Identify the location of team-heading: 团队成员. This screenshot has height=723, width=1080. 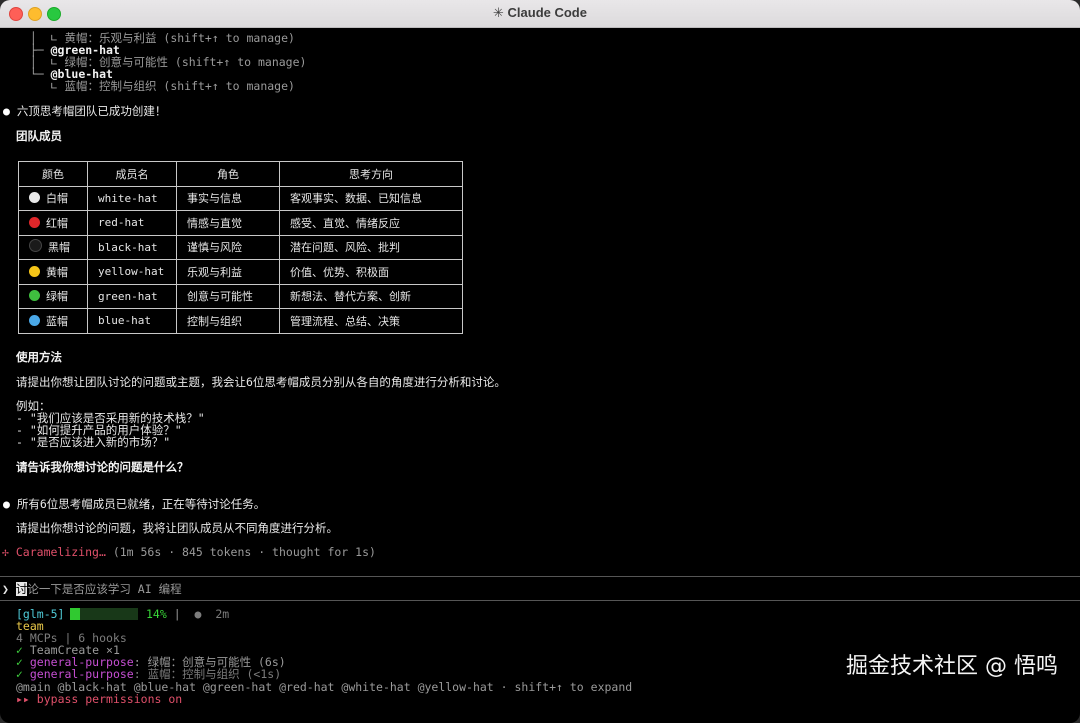
(39, 136).